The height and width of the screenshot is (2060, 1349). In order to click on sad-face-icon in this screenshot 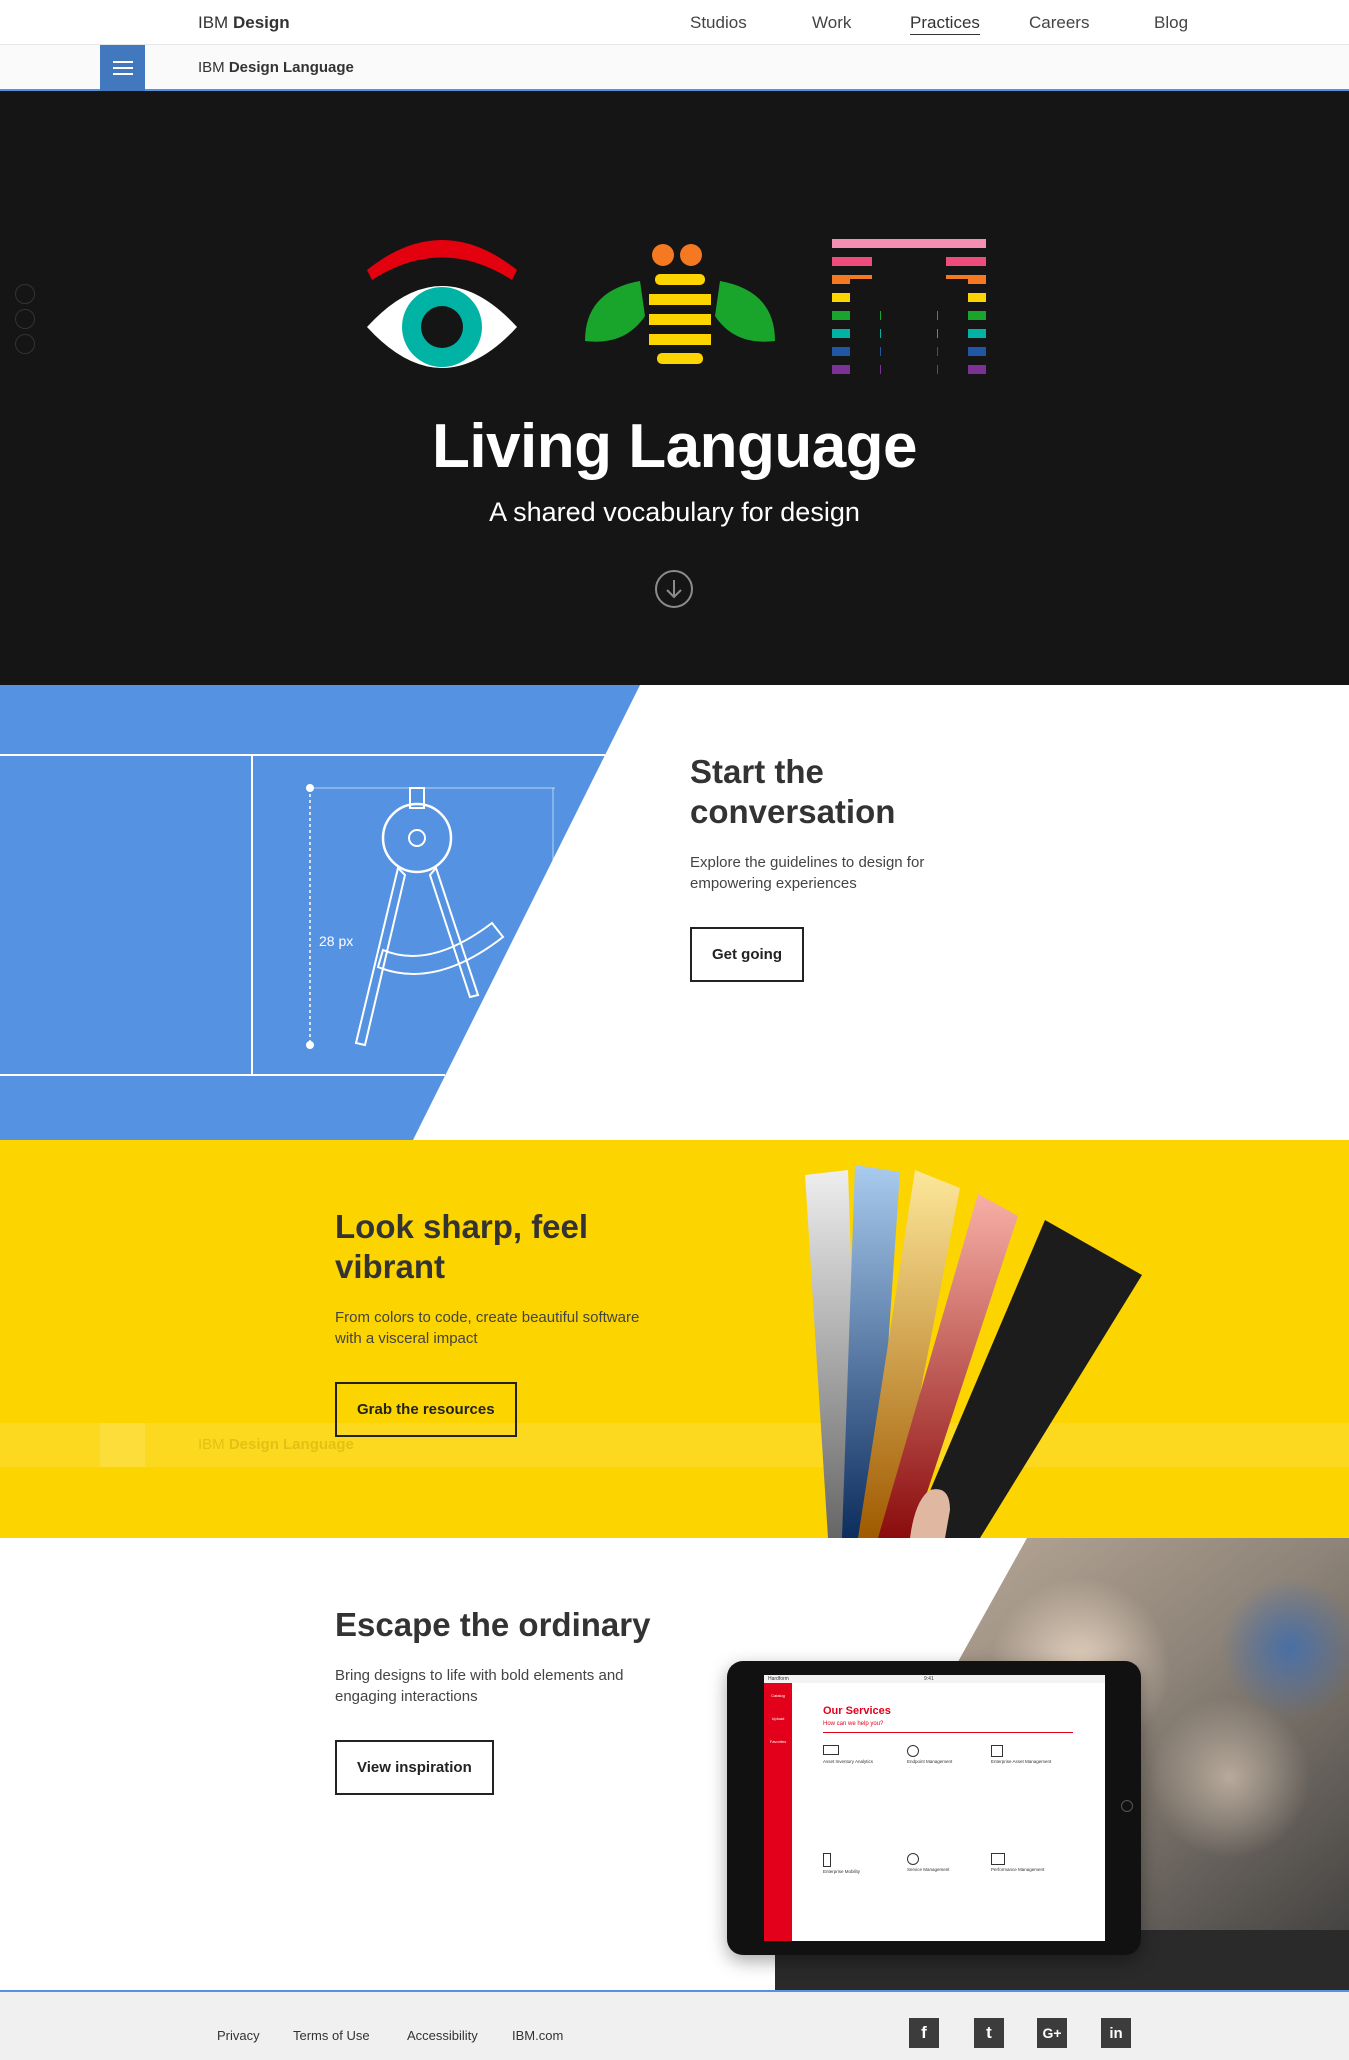, I will do `click(25, 344)`.